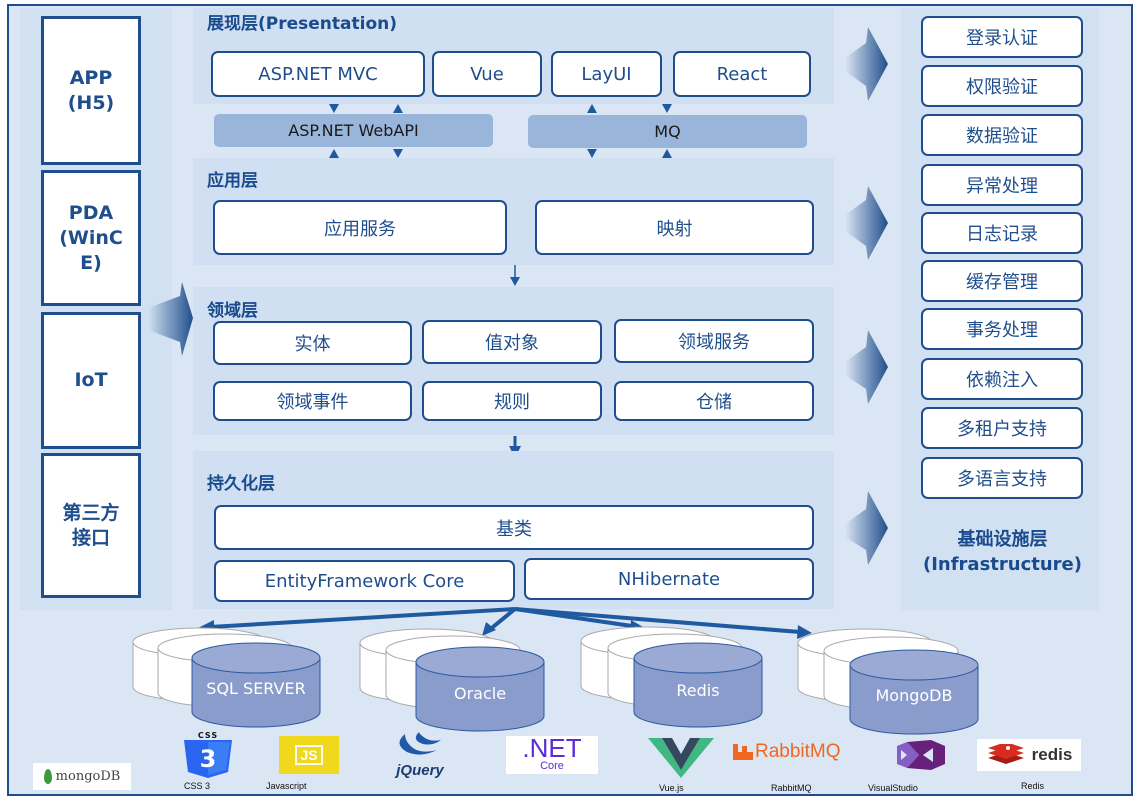 This screenshot has width=1136, height=800. I want to click on caption-rabbitmq: RabbitMQ, so click(791, 788).